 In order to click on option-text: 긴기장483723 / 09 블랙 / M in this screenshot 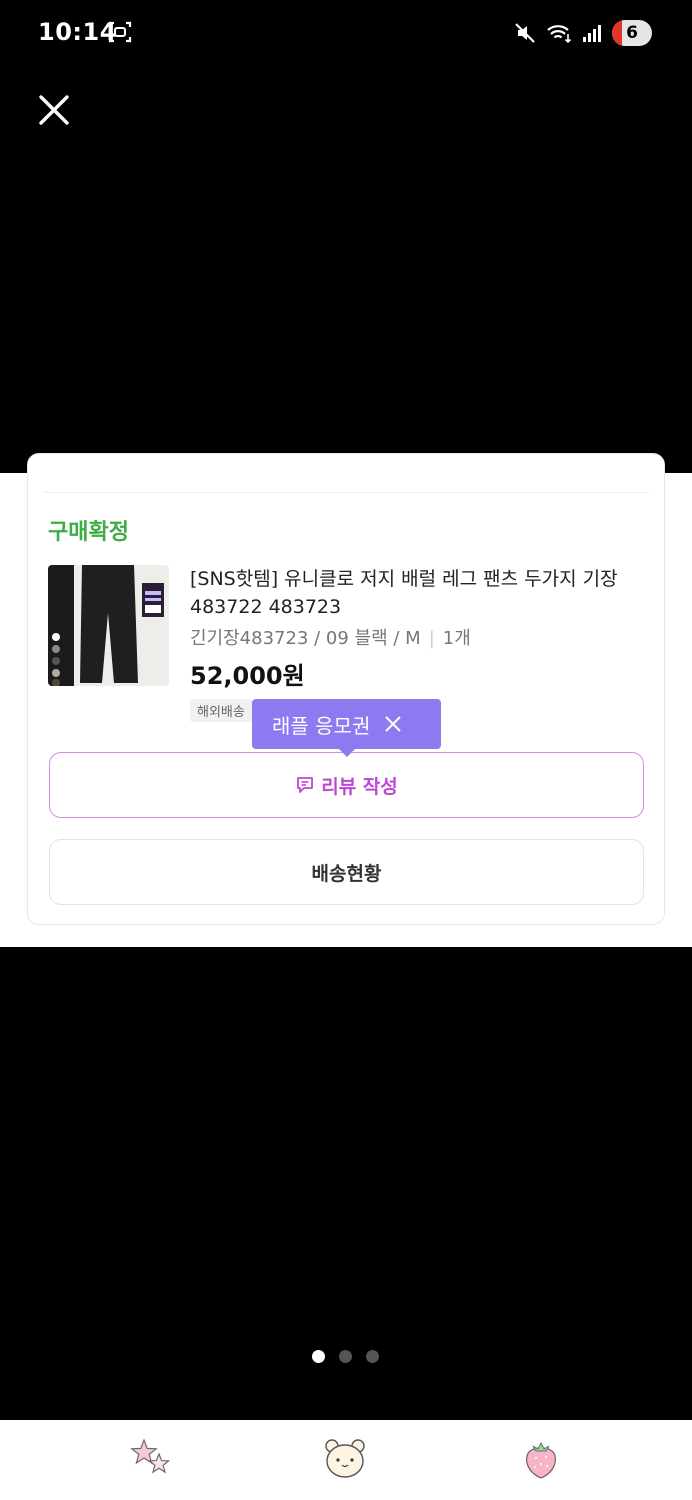, I will do `click(305, 638)`.